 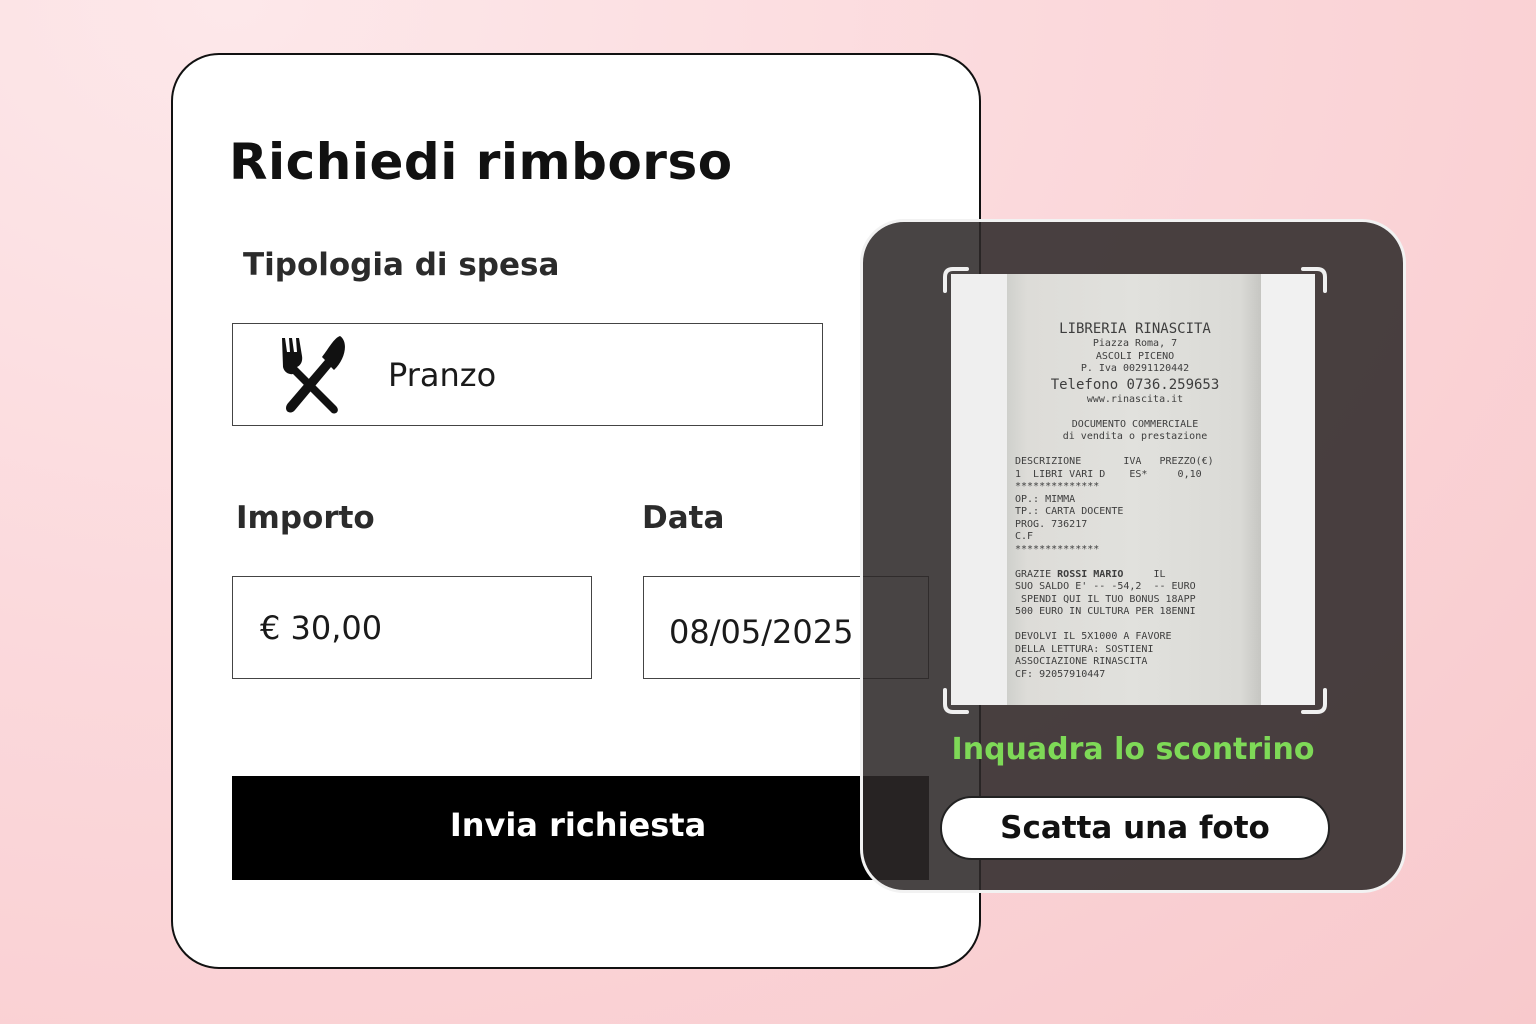 What do you see at coordinates (412, 627) in the screenshot?
I see `amount-input: € 30,00` at bounding box center [412, 627].